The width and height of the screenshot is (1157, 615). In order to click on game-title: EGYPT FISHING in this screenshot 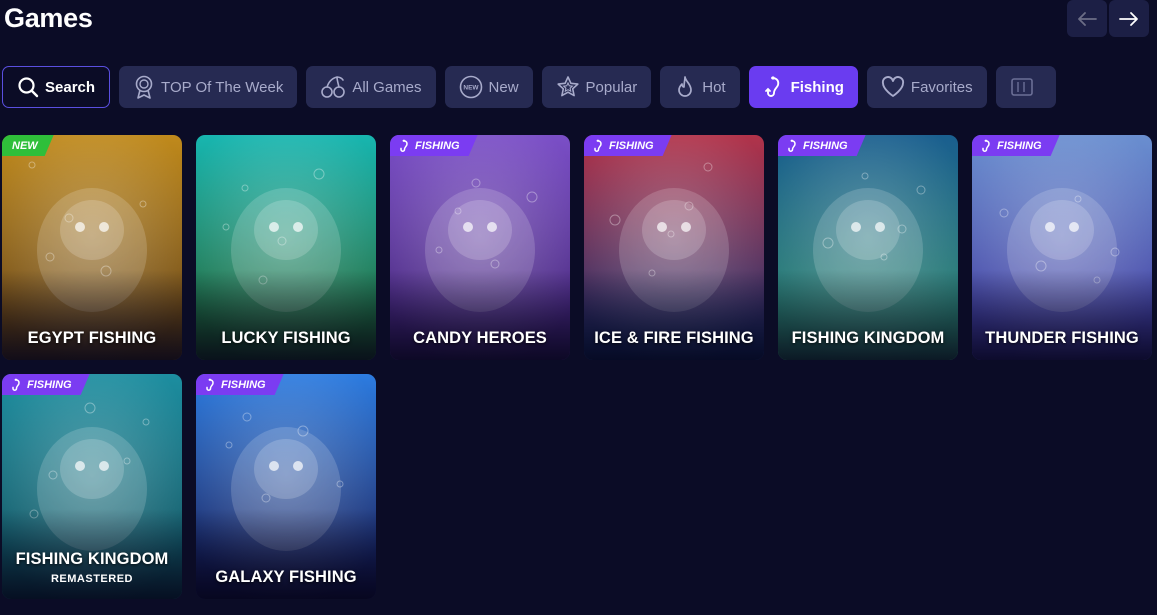, I will do `click(92, 338)`.